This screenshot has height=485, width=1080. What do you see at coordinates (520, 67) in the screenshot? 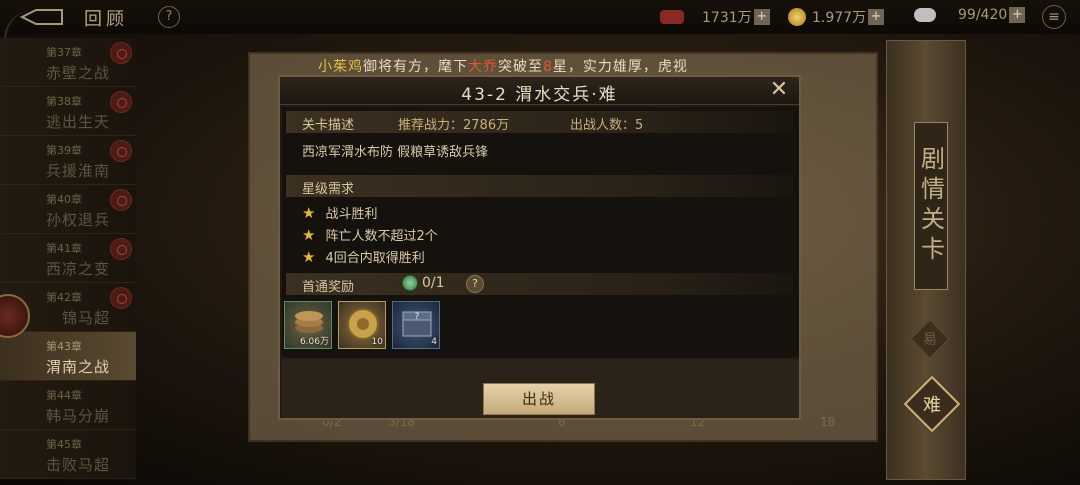
I see `banner-text: 突破至` at bounding box center [520, 67].